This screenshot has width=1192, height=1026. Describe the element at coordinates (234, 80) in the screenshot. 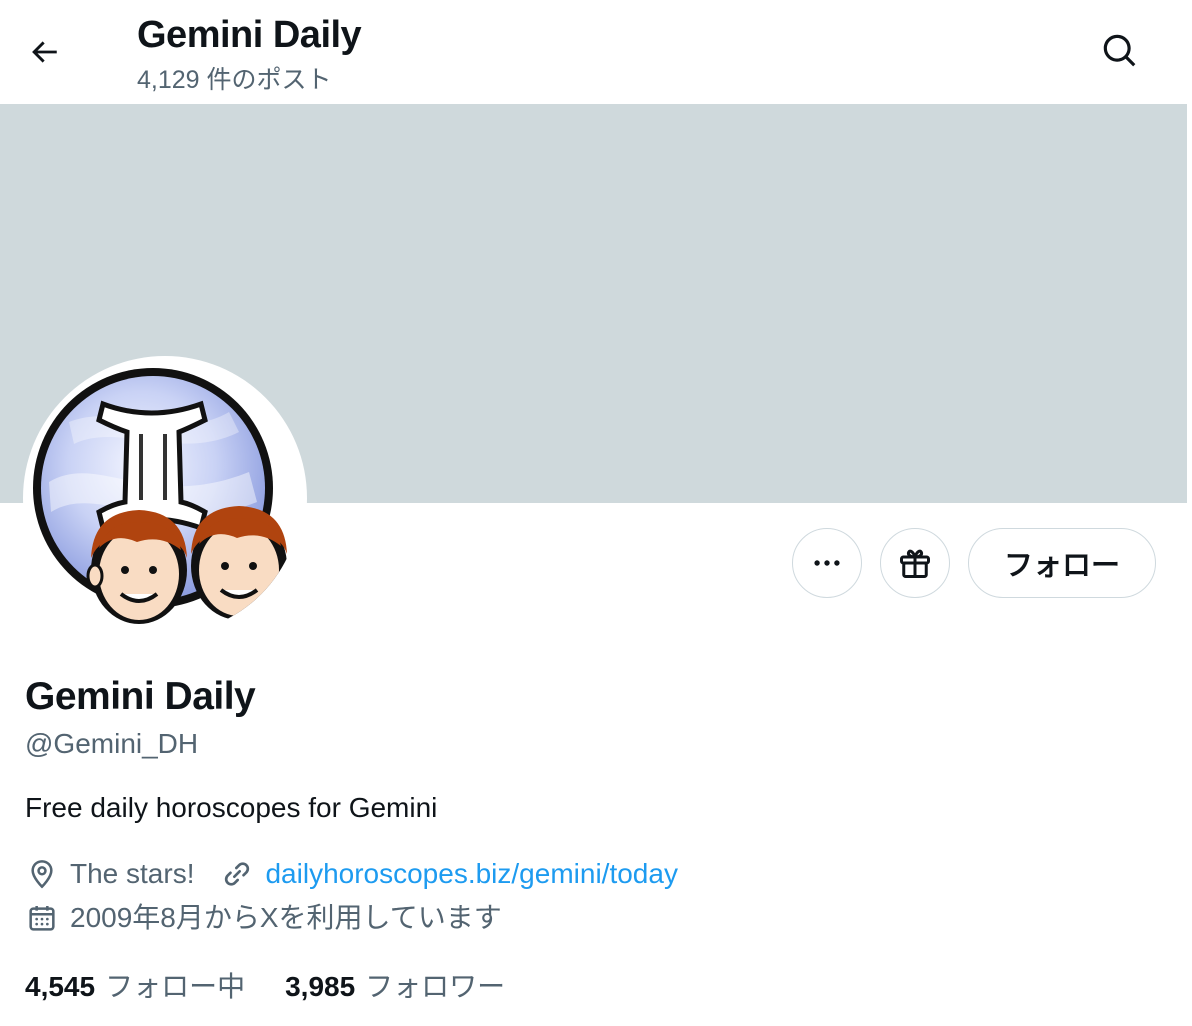

I see `post-count: 4,129 件のポスト` at that location.